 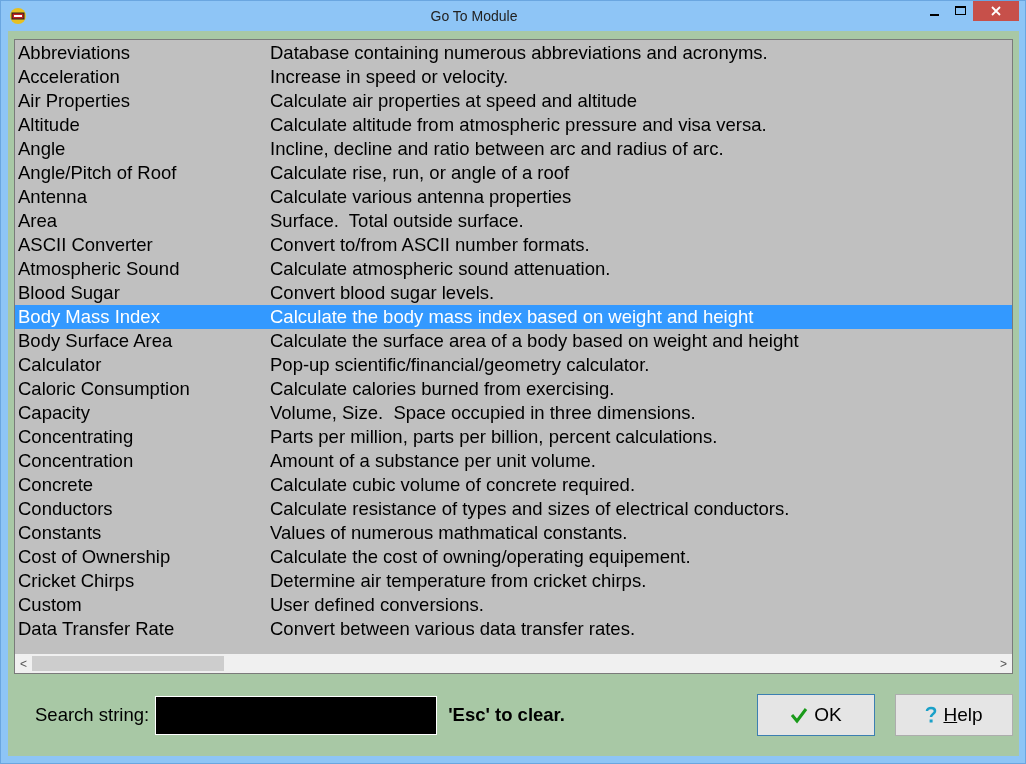 I want to click on help-button: Help, so click(x=954, y=715).